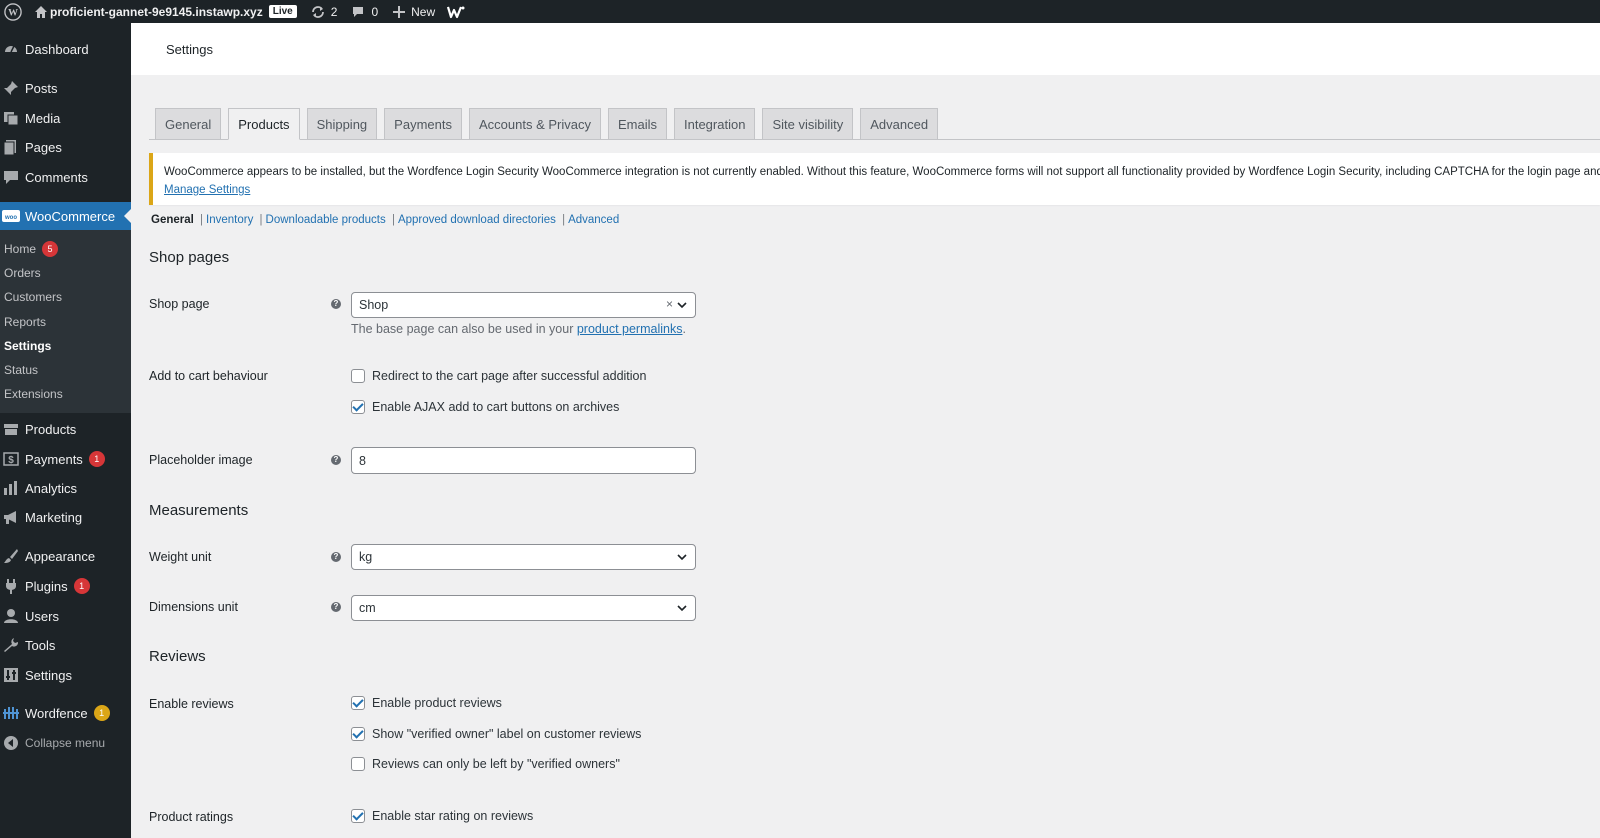 This screenshot has height=838, width=1600. Describe the element at coordinates (207, 190) in the screenshot. I see `manage-settings-link: Manage Settings` at that location.